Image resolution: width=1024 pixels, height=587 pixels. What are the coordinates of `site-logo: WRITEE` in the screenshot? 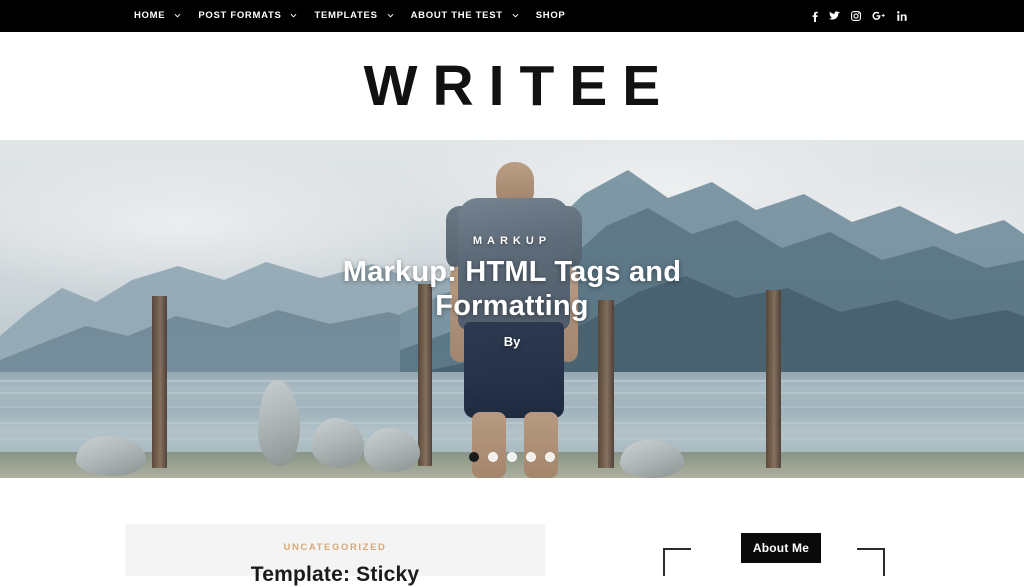 It's located at (512, 86).